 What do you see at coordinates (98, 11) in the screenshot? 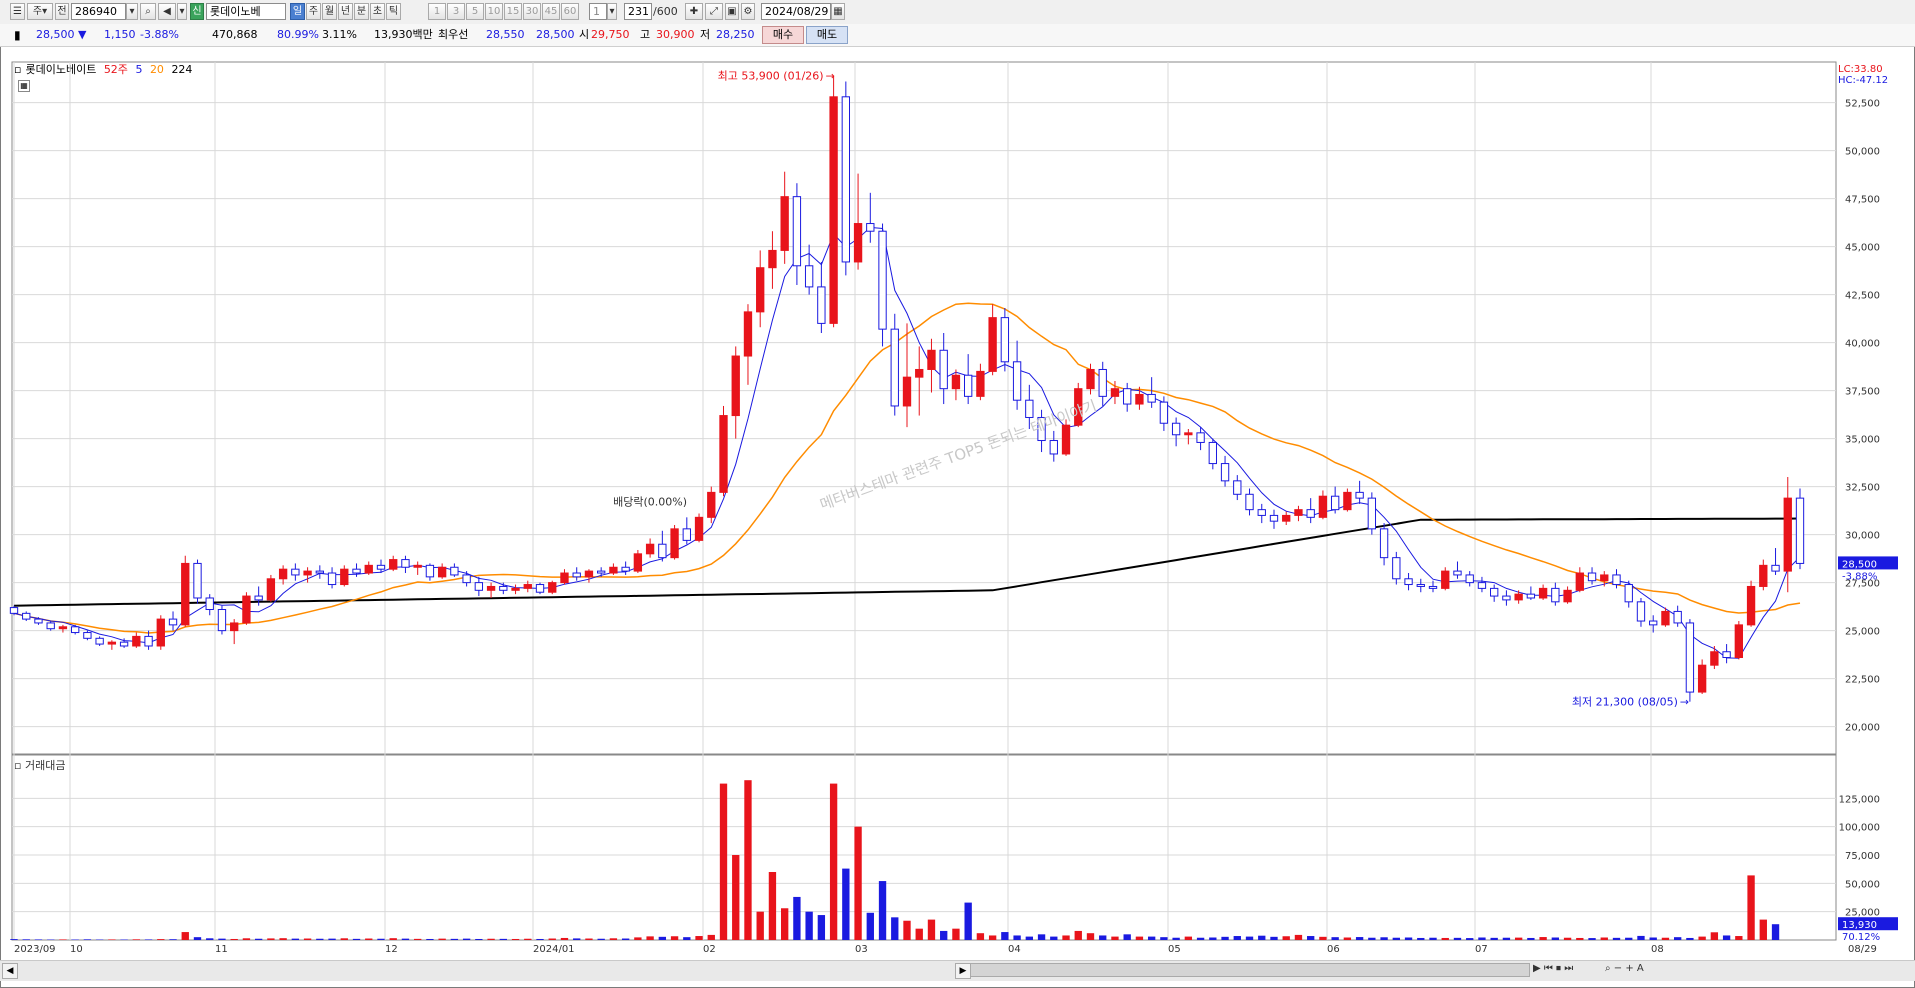
I see `stock-code-input: 286940` at bounding box center [98, 11].